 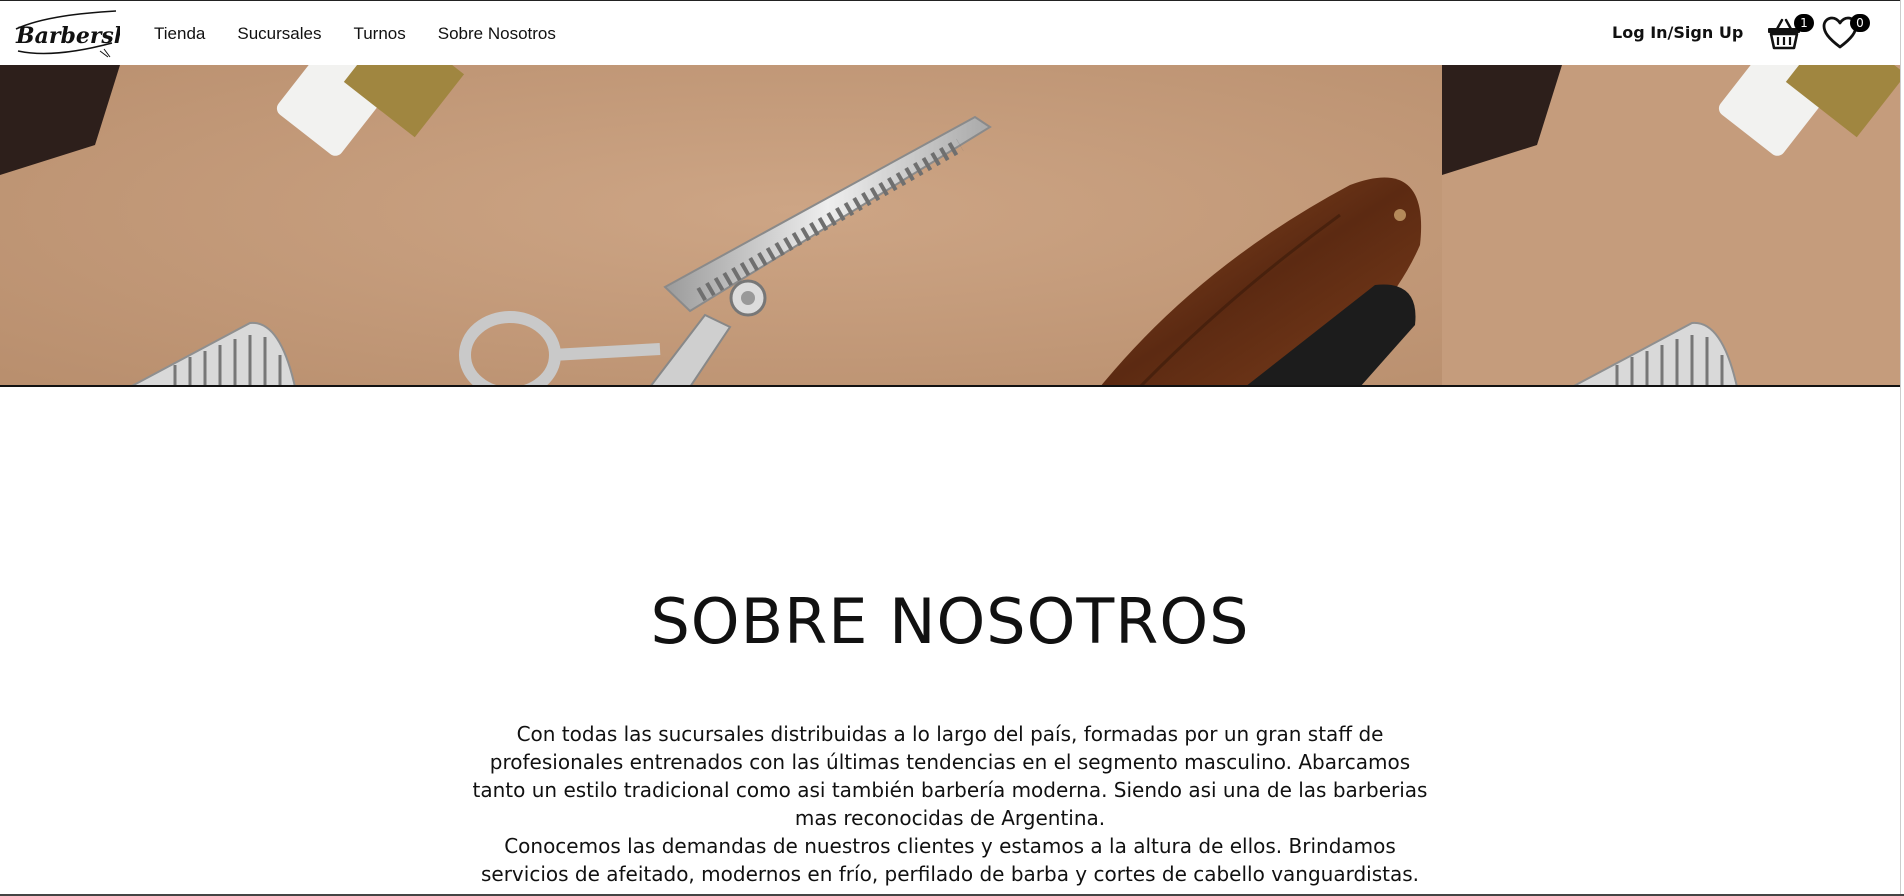 What do you see at coordinates (1860, 23) in the screenshot?
I see `favorites-count-badge: 0` at bounding box center [1860, 23].